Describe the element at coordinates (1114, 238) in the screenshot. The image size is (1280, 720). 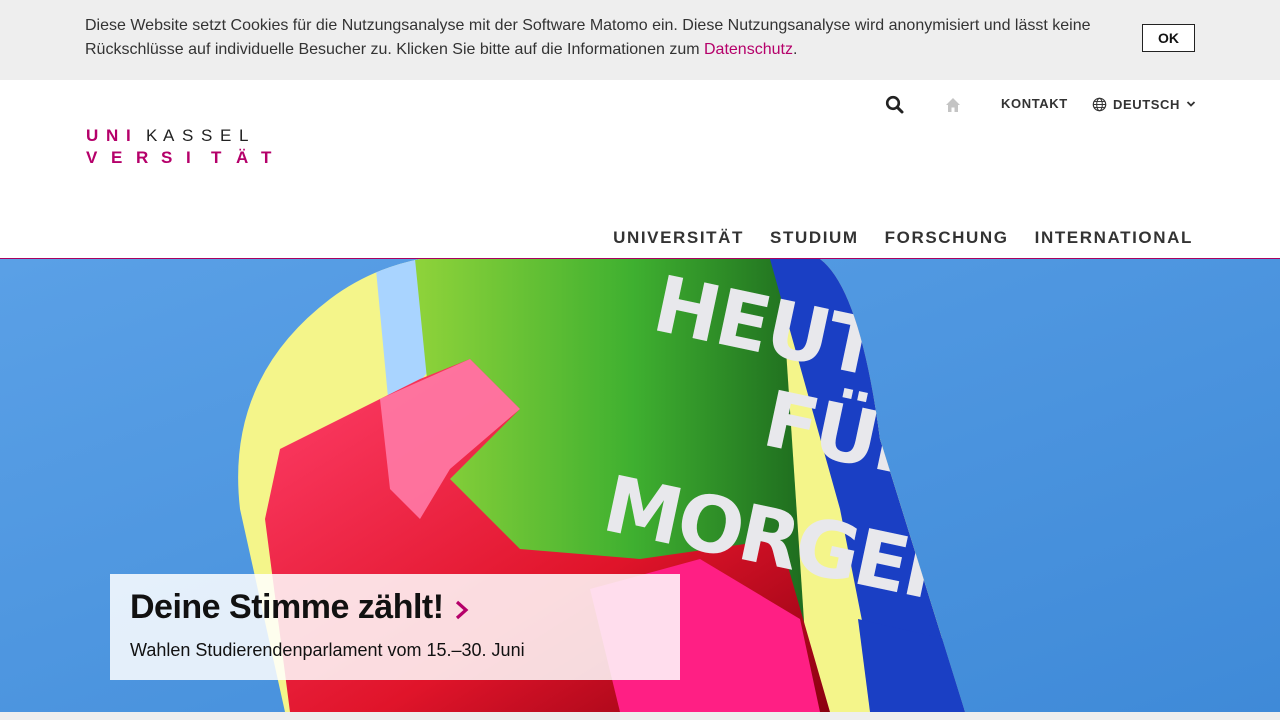
I see `nav-item-international: INTERNATIONAL` at that location.